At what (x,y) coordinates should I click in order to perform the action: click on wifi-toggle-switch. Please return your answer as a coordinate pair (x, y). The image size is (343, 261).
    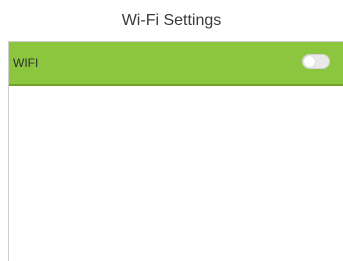
    Looking at the image, I should click on (316, 61).